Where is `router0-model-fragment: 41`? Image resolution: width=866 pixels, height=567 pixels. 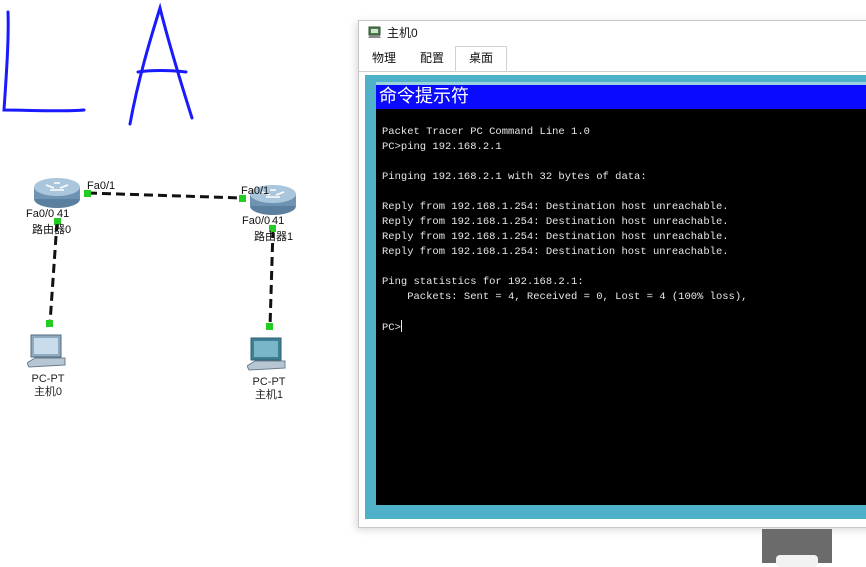 router0-model-fragment: 41 is located at coordinates (63, 214).